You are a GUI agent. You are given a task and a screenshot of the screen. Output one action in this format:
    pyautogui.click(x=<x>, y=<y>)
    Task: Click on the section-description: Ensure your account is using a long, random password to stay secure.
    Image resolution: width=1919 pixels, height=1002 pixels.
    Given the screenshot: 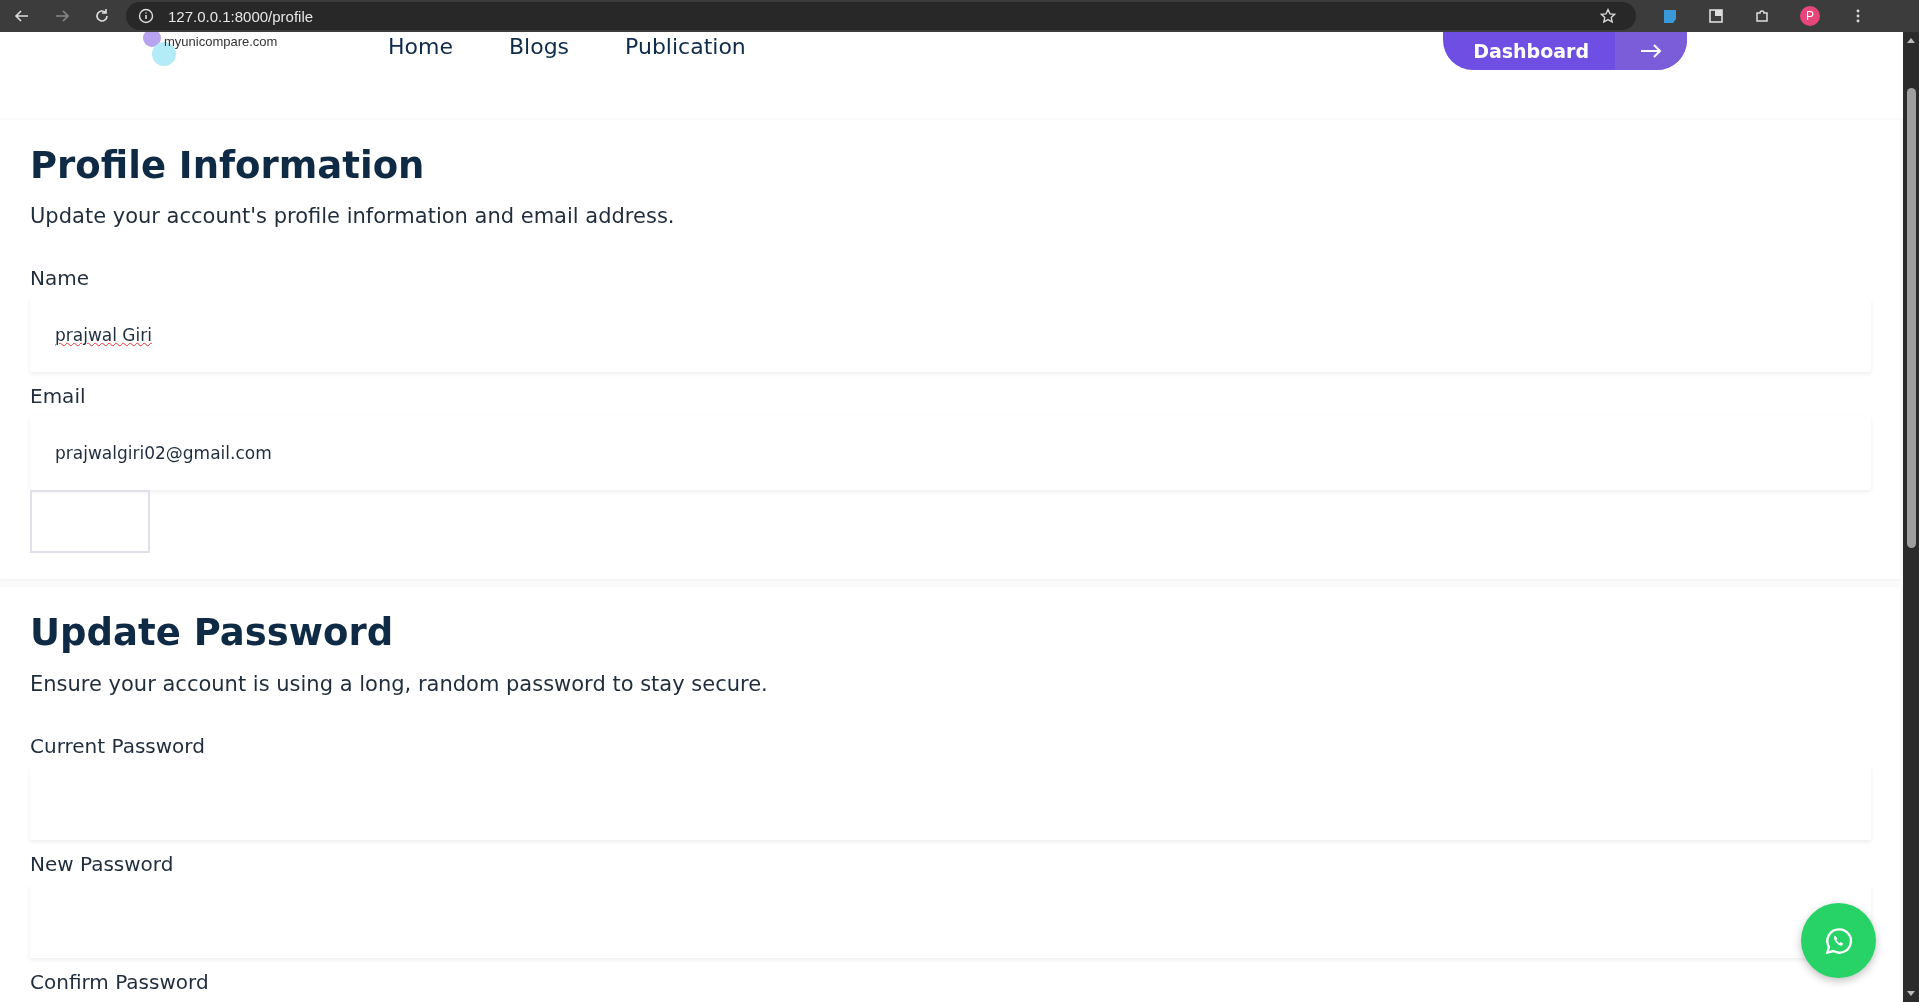 What is the action you would take?
    pyautogui.click(x=399, y=683)
    